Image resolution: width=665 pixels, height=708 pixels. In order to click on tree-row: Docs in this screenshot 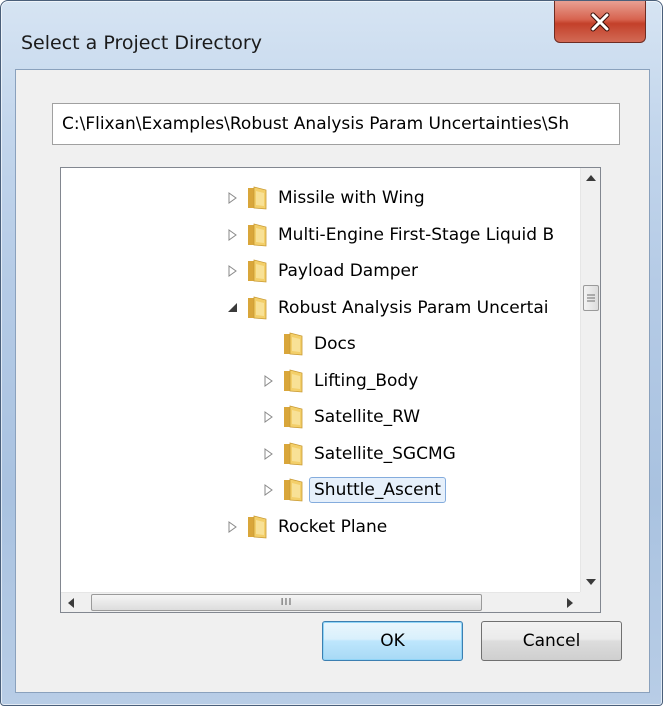, I will do `click(308, 344)`.